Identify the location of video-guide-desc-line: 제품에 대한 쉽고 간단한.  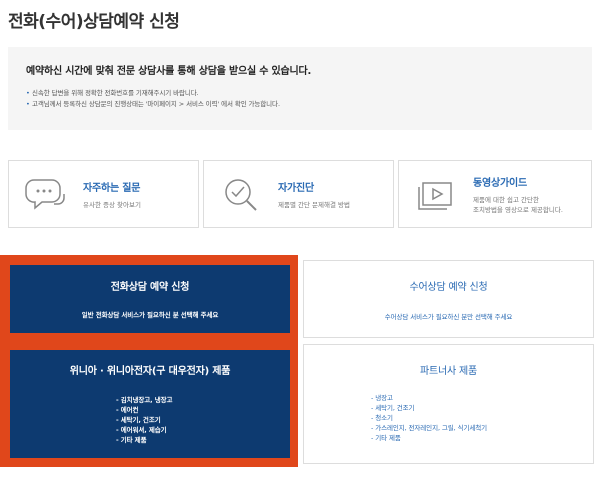
(506, 199).